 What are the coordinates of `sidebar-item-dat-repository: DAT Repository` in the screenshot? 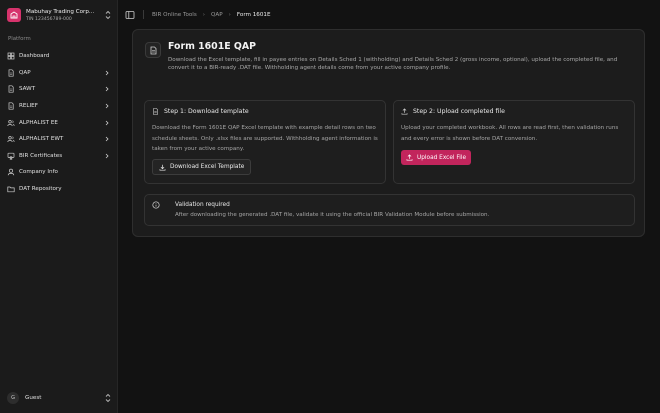 It's located at (59, 189).